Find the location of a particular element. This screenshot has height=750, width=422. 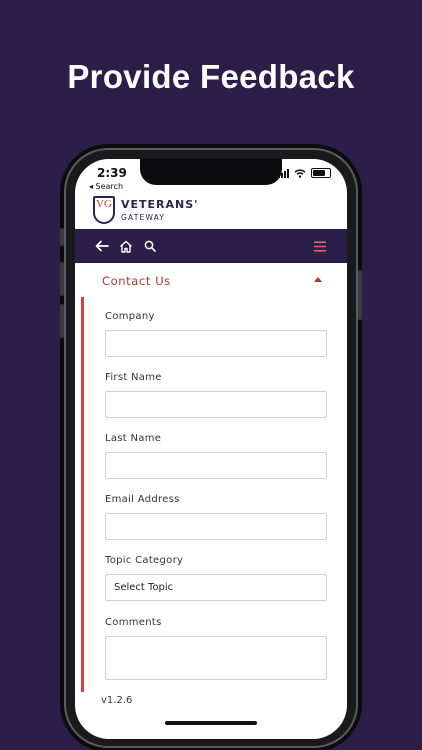

brand-name: VETERANS' is located at coordinates (160, 204).